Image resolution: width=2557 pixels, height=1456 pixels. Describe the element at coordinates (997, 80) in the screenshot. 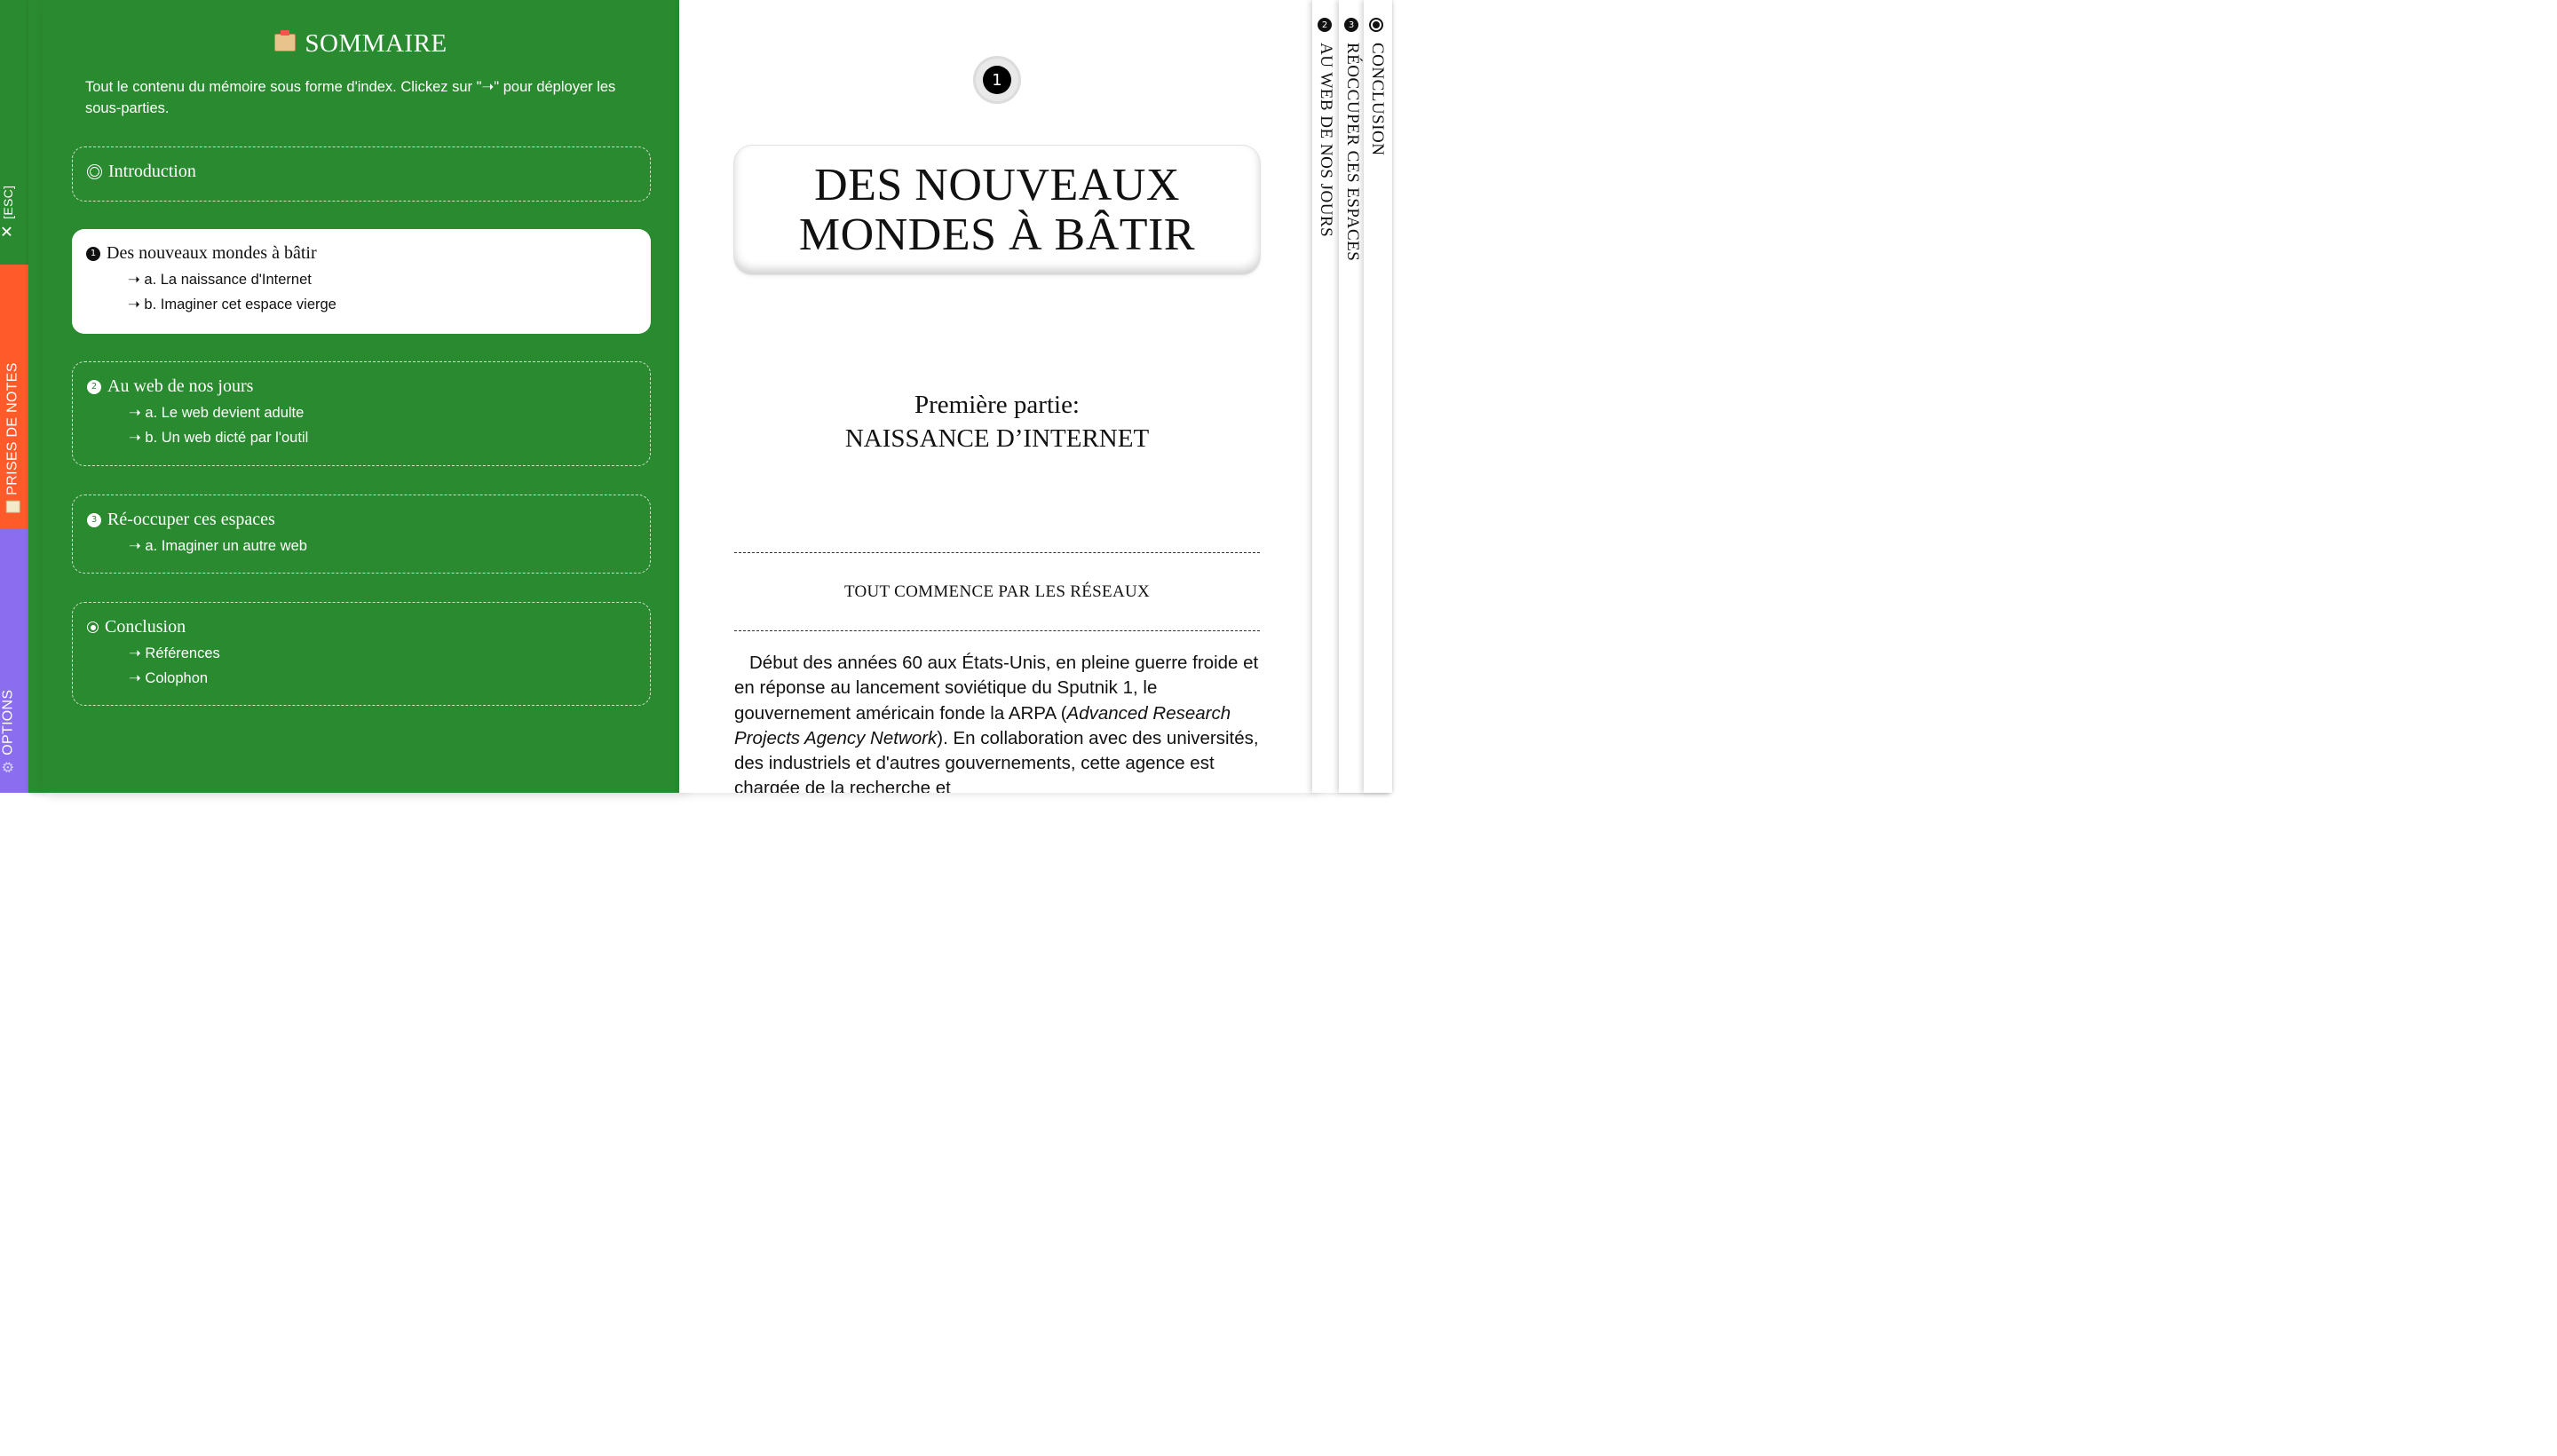

I see `chapter-number-badge: 1` at that location.